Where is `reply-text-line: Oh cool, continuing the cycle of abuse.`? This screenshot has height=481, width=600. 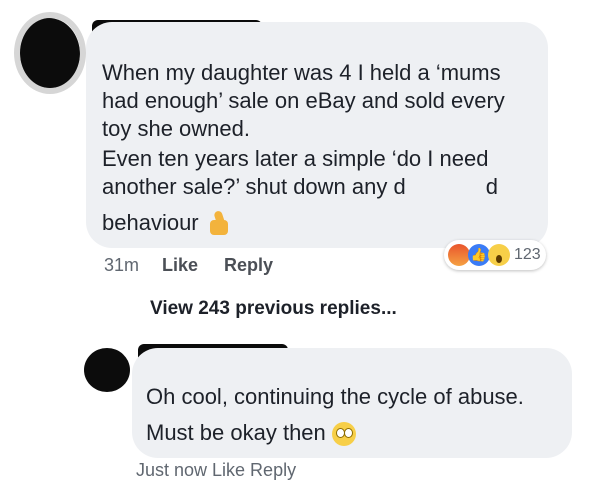
reply-text-line: Oh cool, continuing the cycle of abuse. is located at coordinates (335, 396).